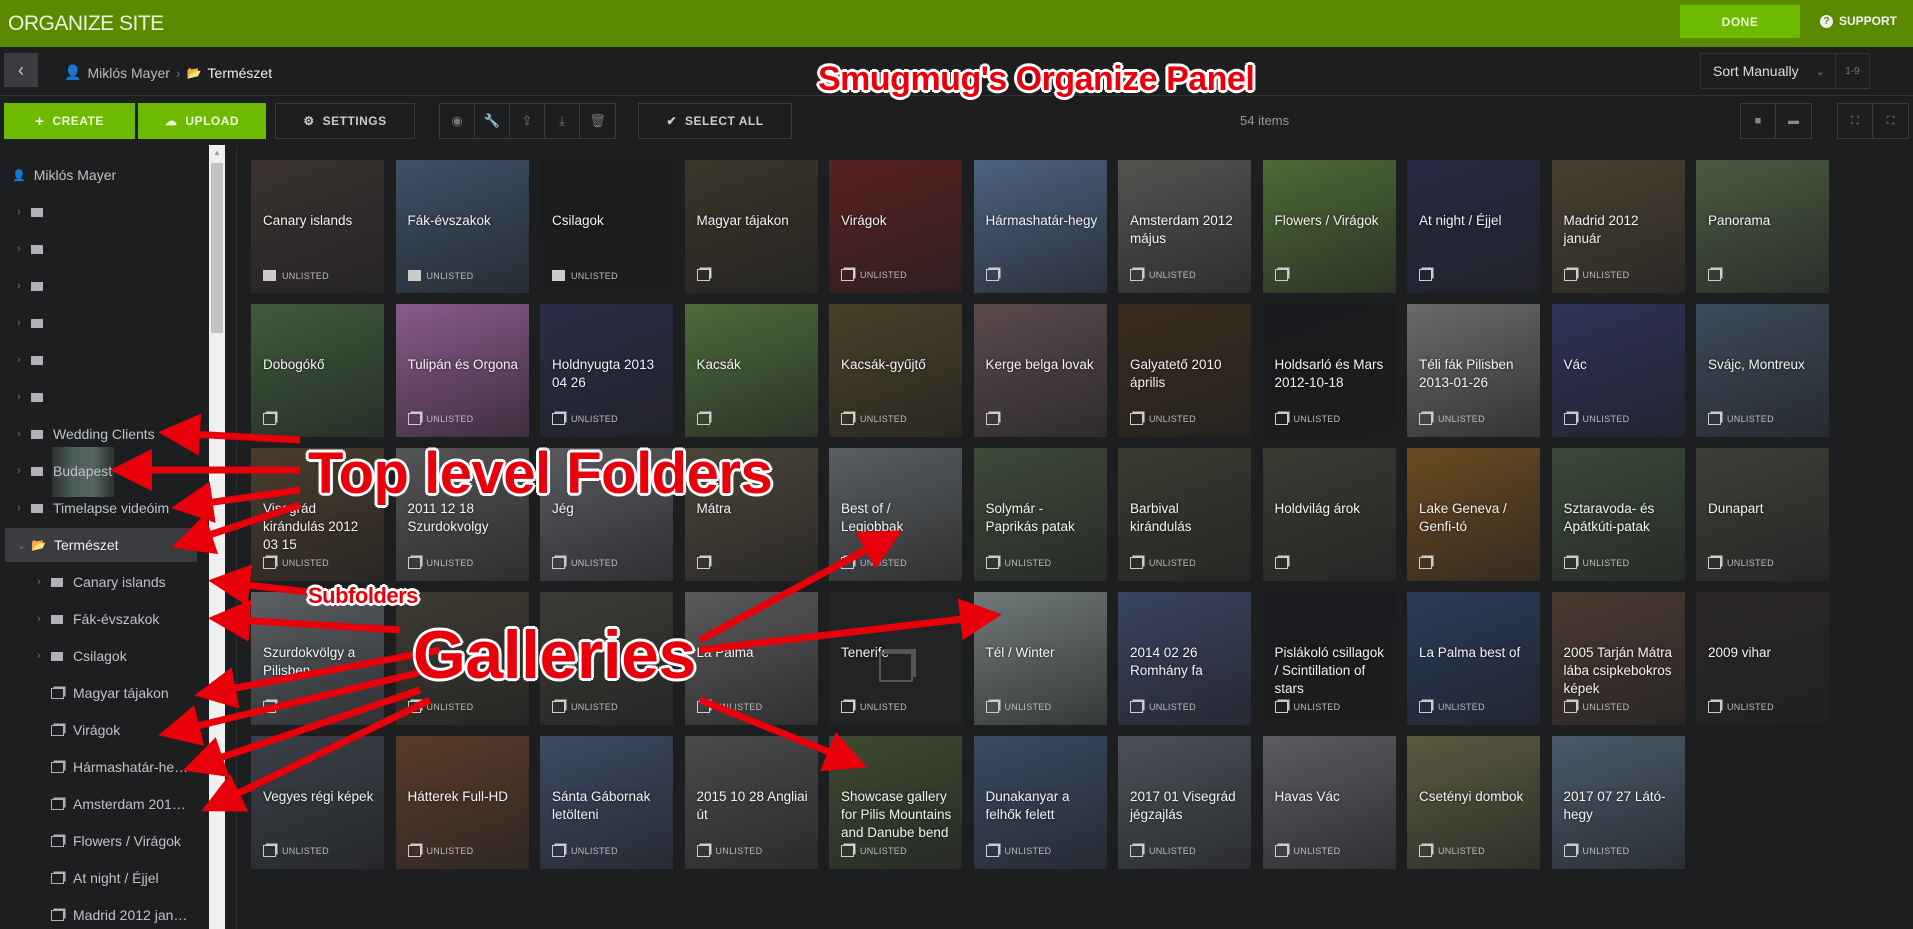 The width and height of the screenshot is (1913, 929). Describe the element at coordinates (317, 370) in the screenshot. I see `gallery-tile: Dobogókő` at that location.